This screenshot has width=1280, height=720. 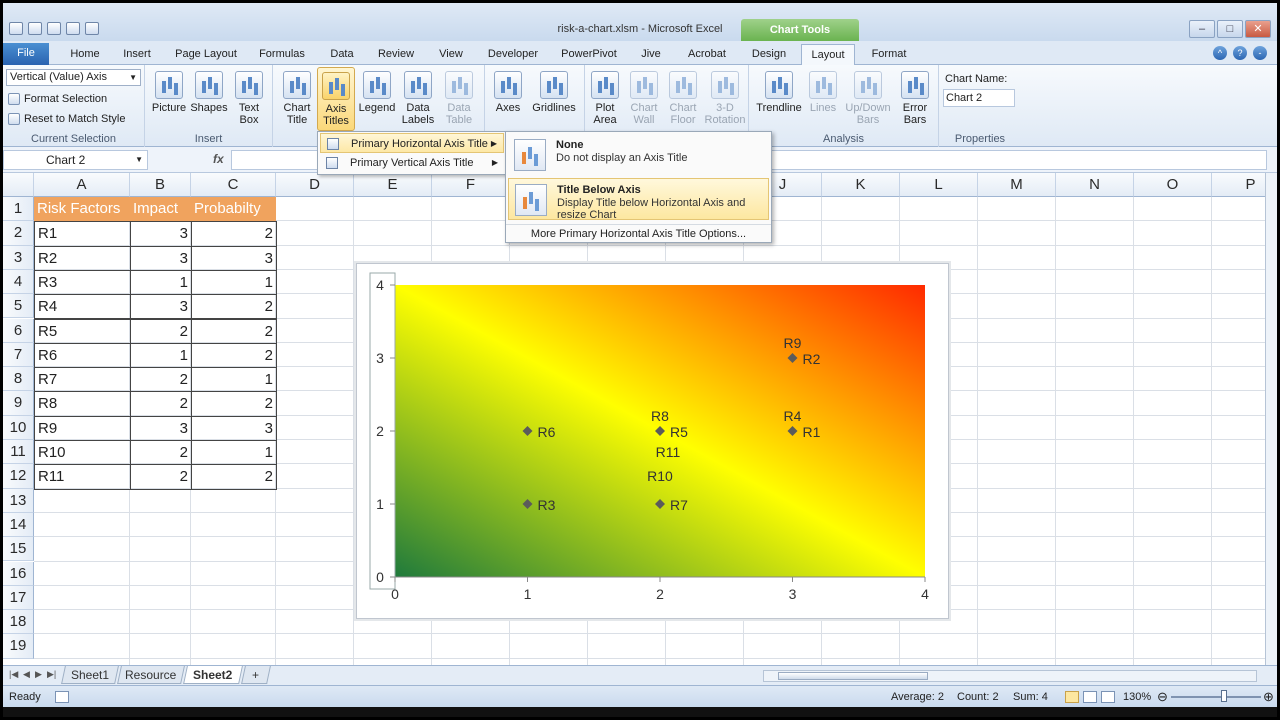 I want to click on chart-floor-button: Chart Floor, so click(x=683, y=98).